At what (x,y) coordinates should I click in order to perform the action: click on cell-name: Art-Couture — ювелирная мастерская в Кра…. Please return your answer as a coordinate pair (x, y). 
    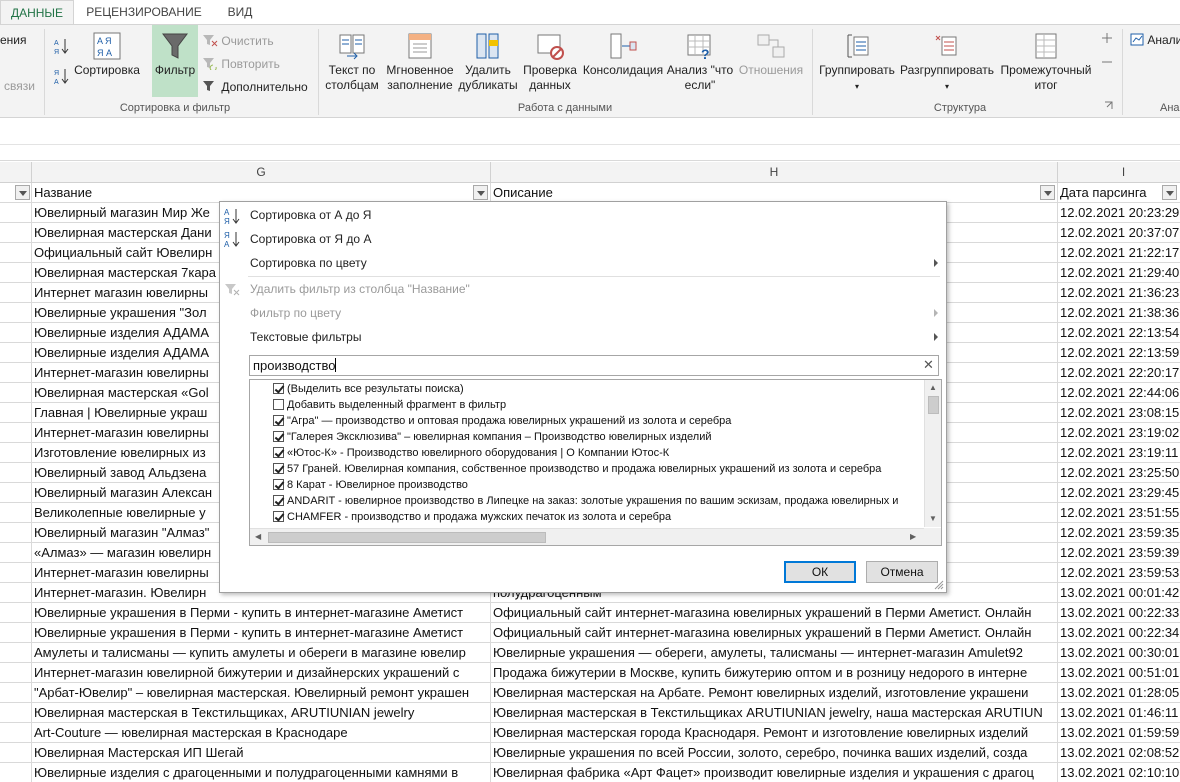
    Looking at the image, I should click on (261, 733).